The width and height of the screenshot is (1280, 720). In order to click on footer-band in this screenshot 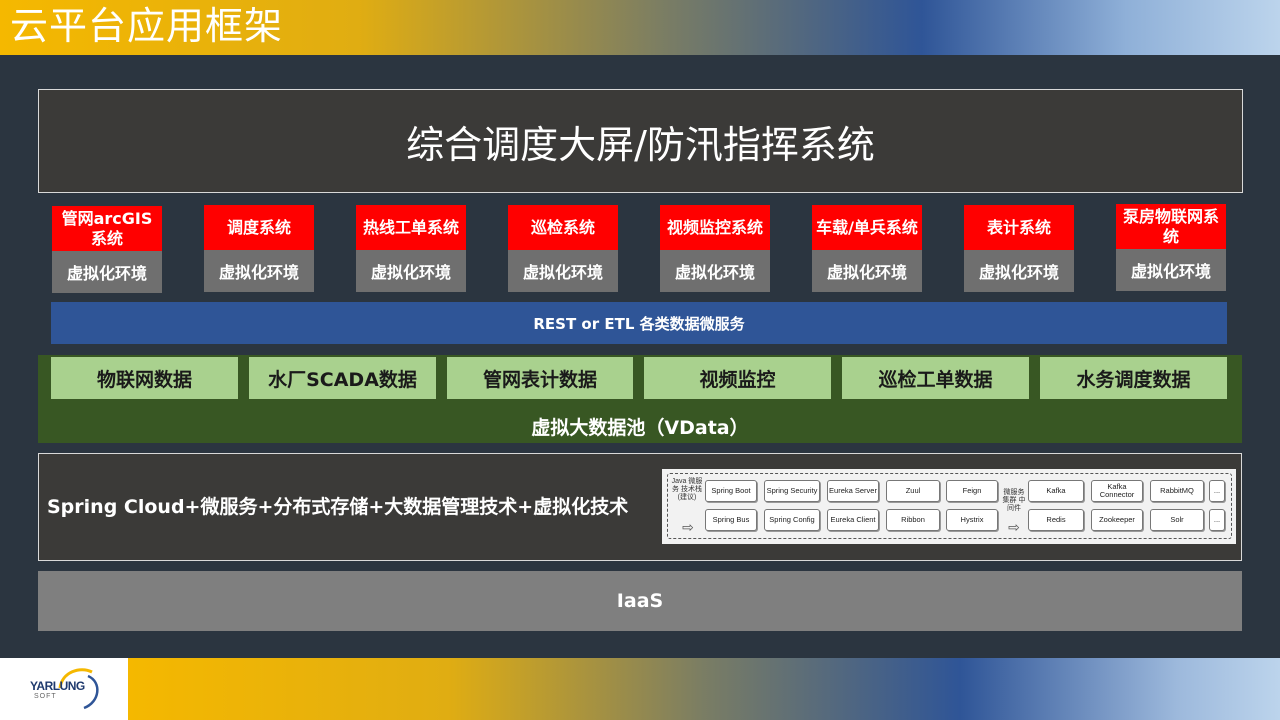, I will do `click(640, 689)`.